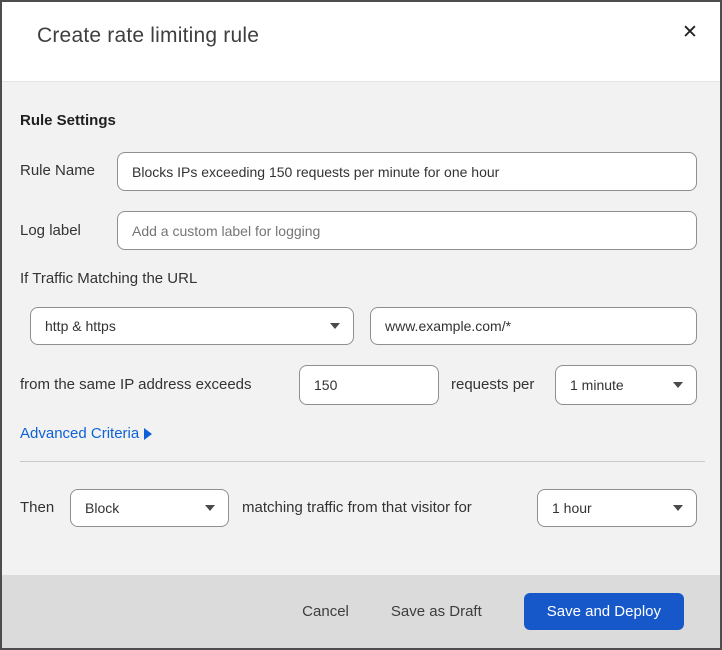 This screenshot has height=650, width=722. I want to click on scheme-select-value: http & https, so click(80, 326).